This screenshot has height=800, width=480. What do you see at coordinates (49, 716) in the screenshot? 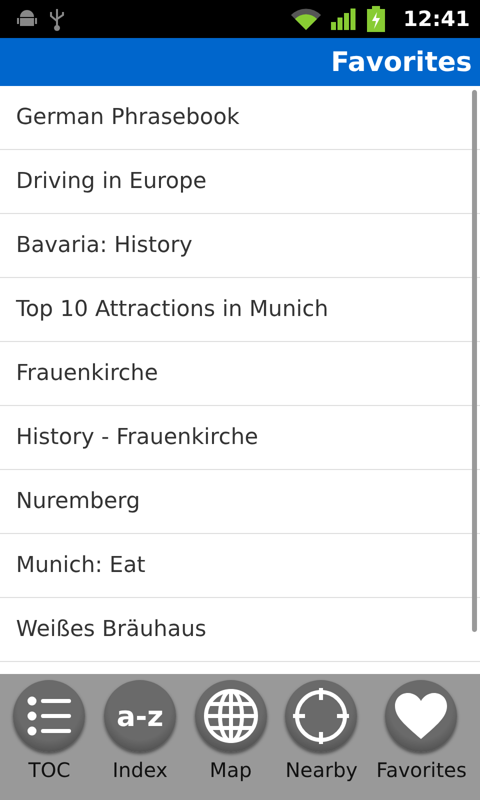
I see `list-icon` at bounding box center [49, 716].